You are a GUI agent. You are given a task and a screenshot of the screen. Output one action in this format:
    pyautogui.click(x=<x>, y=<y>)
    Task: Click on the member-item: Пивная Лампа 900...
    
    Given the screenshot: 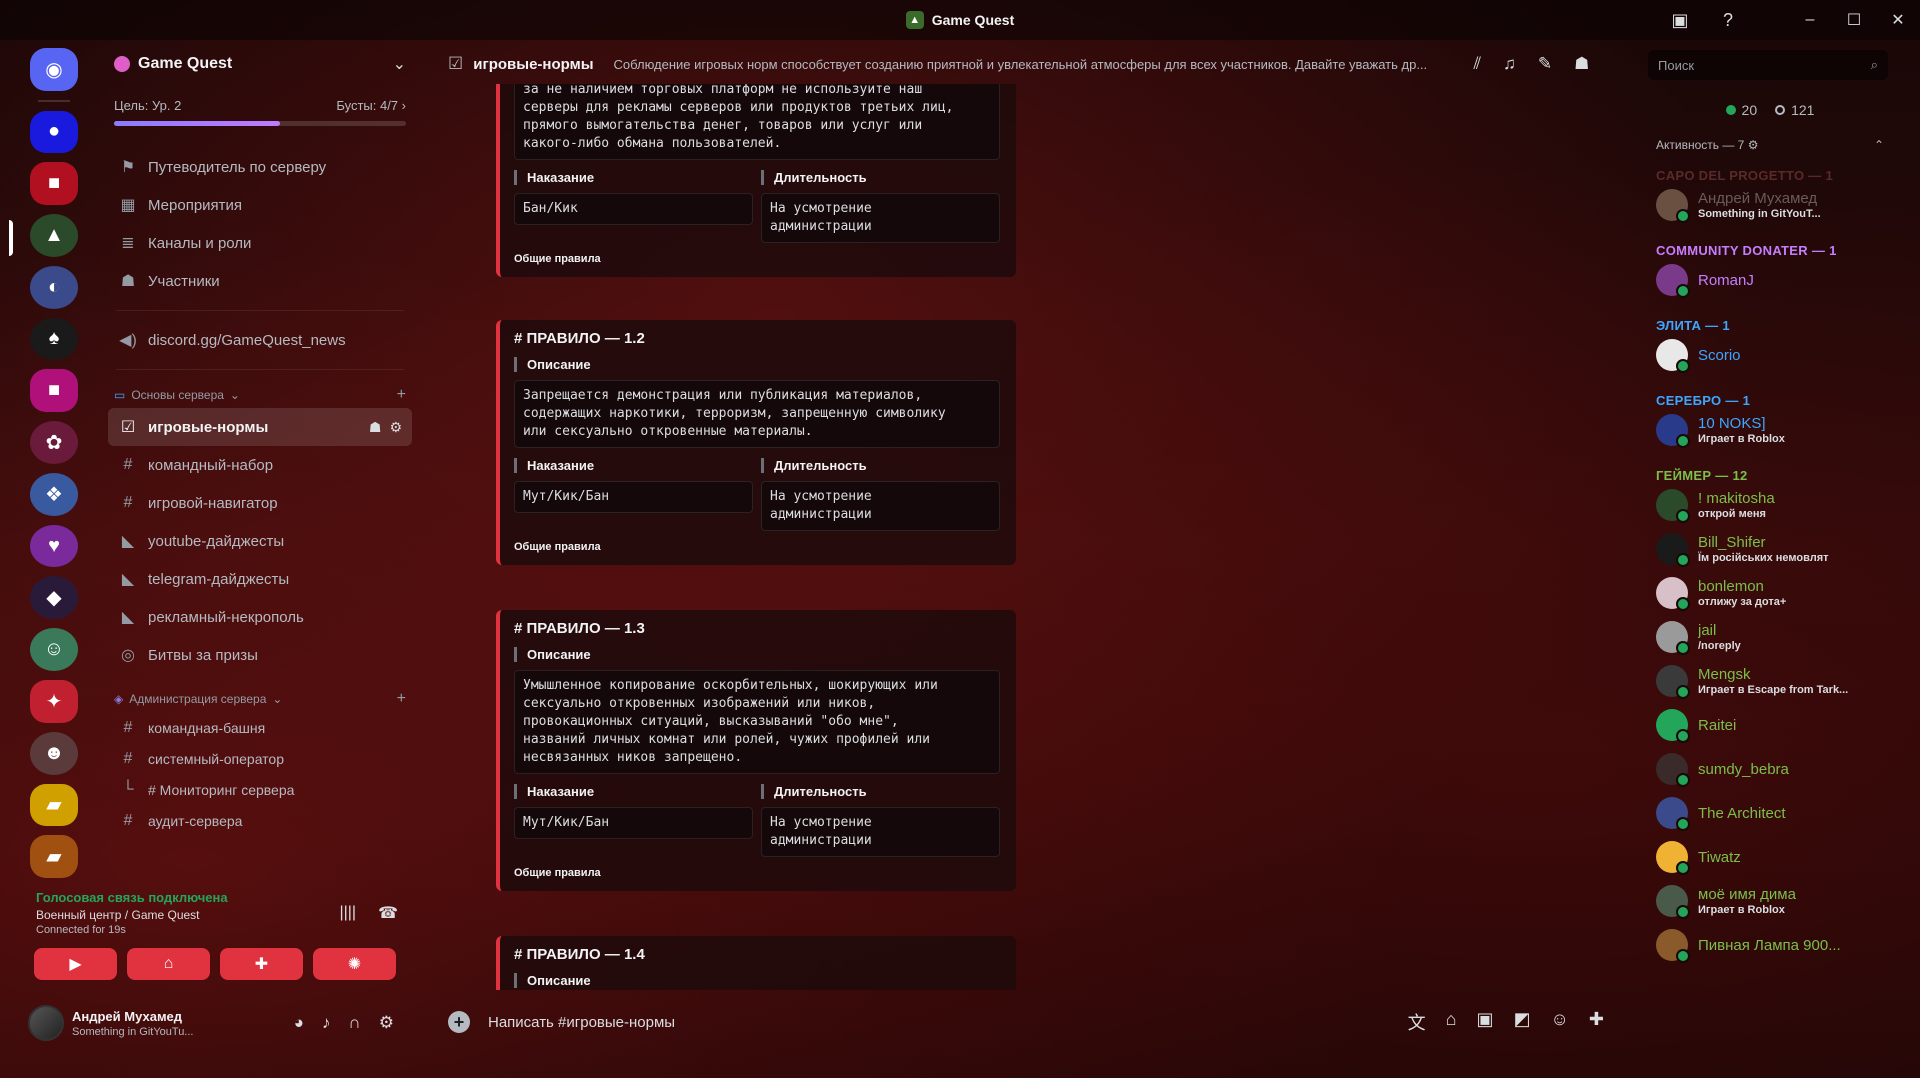 What is the action you would take?
    pyautogui.click(x=1770, y=945)
    